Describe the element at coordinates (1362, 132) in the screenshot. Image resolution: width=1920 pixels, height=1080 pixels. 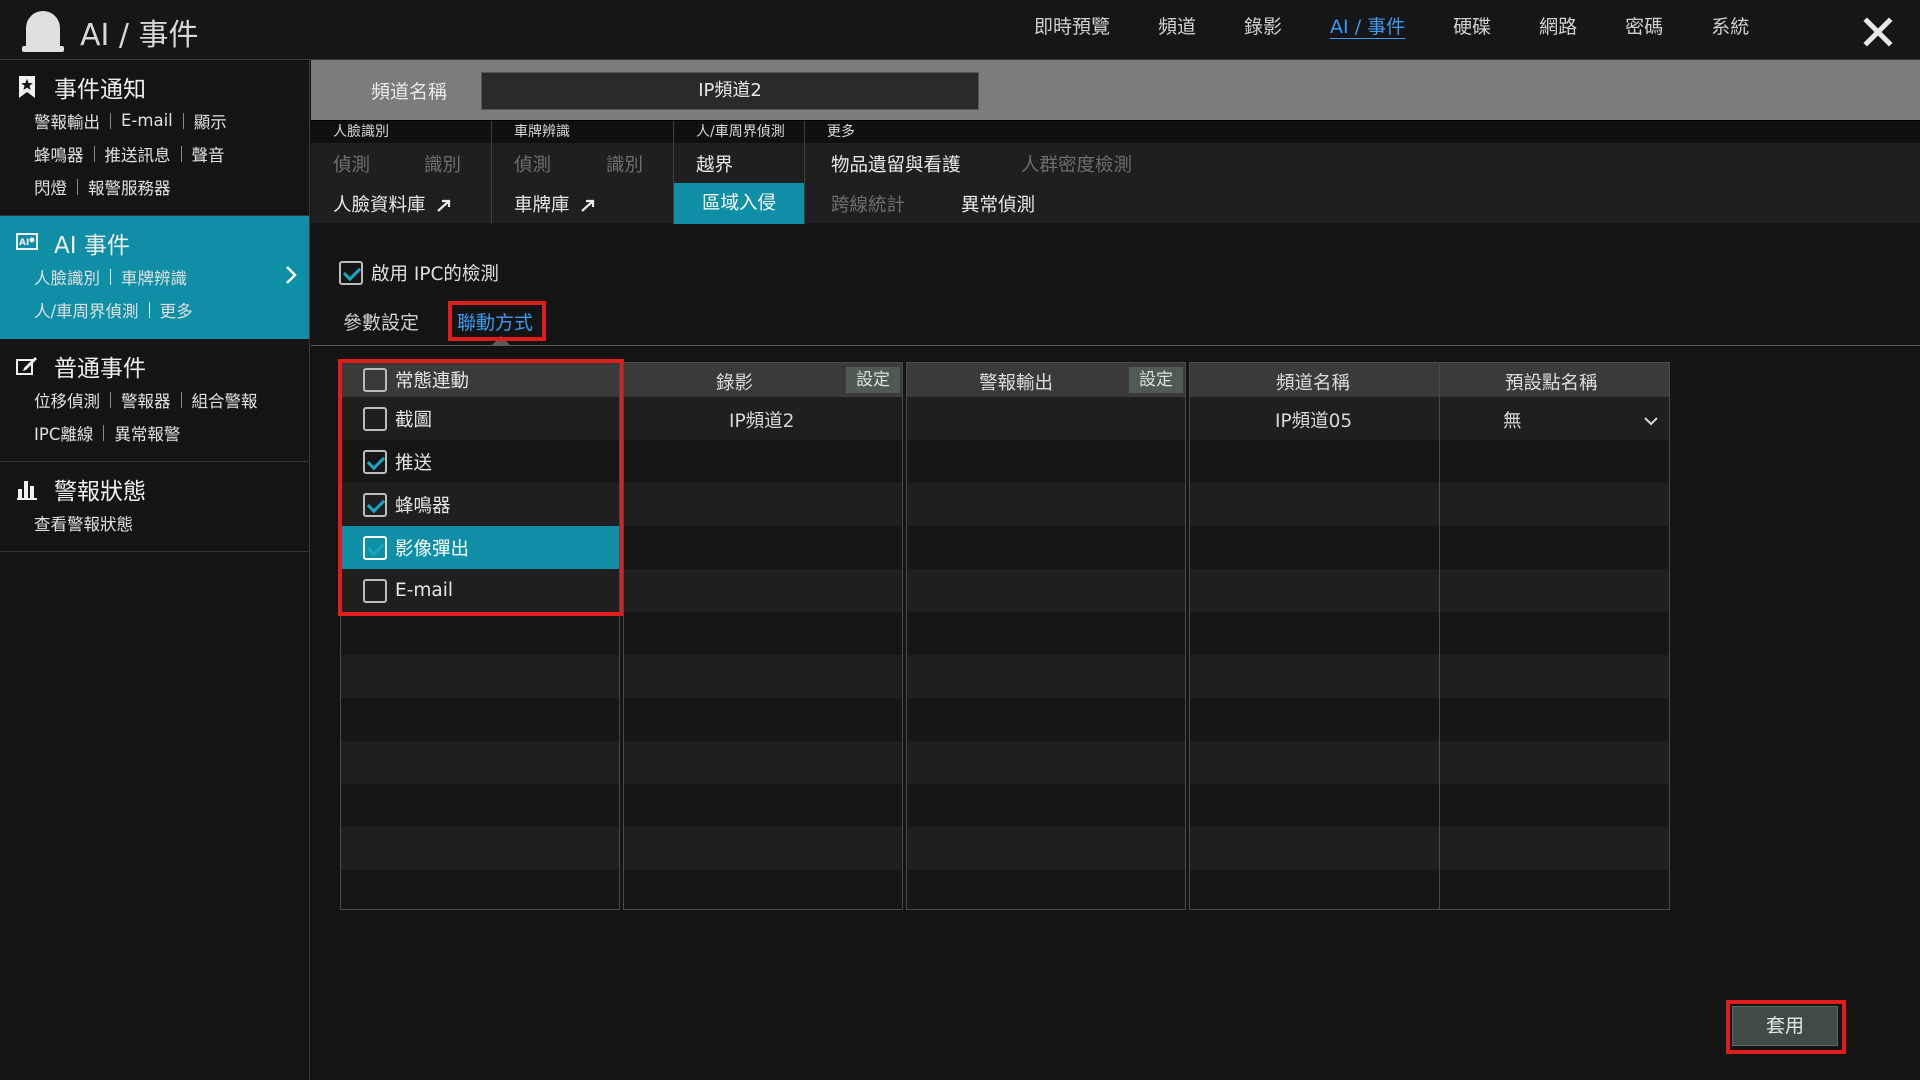
I see `category-title: 更多` at that location.